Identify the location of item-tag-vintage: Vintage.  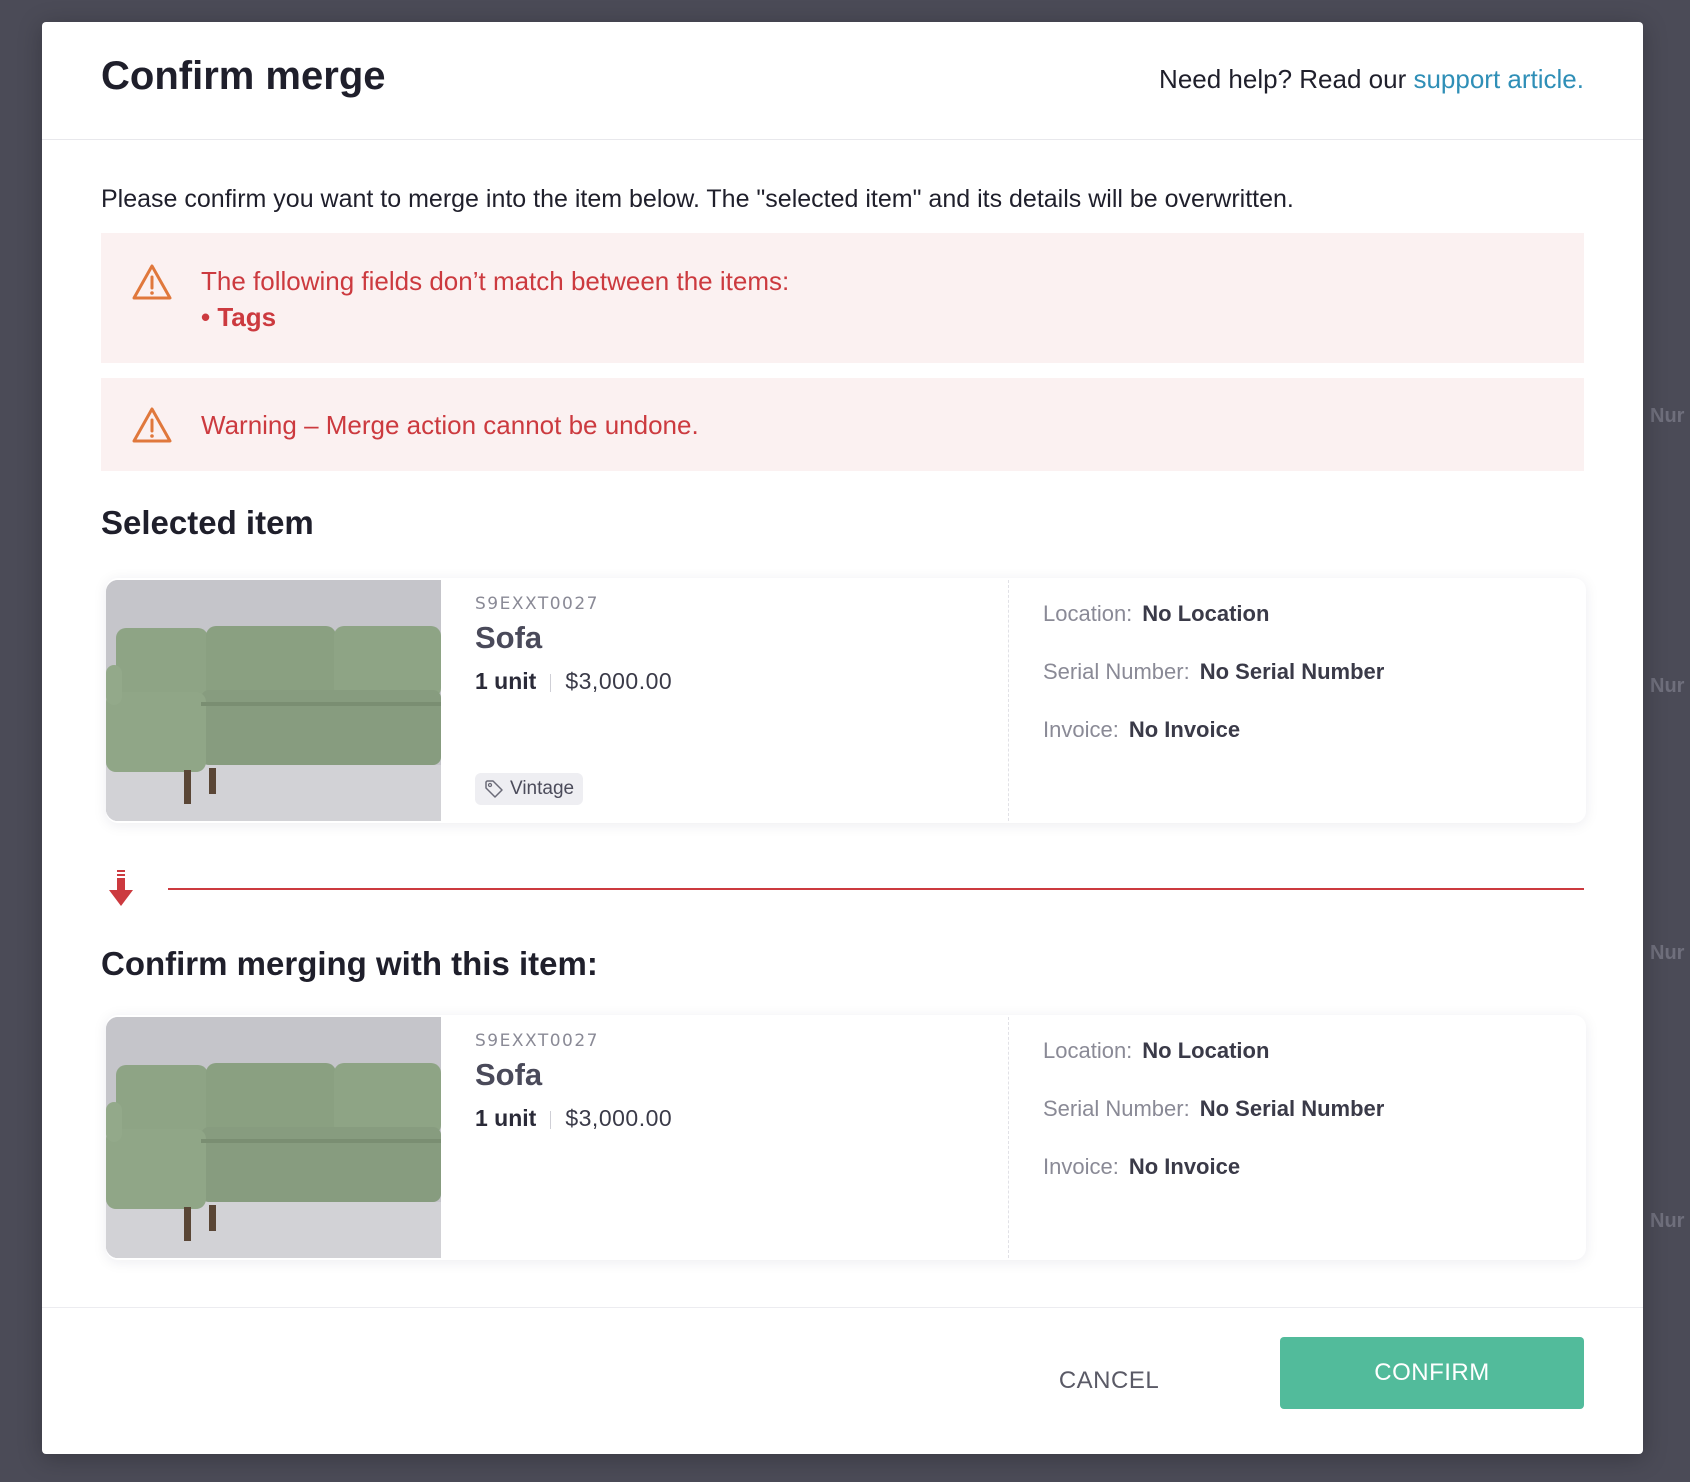
(529, 789).